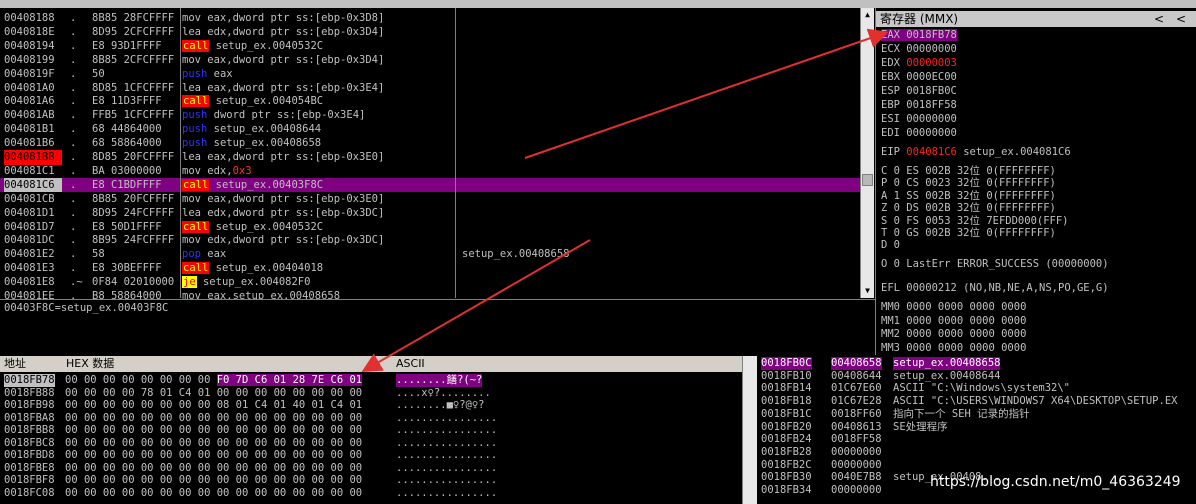 The width and height of the screenshot is (1196, 504). What do you see at coordinates (867, 291) in the screenshot?
I see `scroll-down-icon: ▼` at bounding box center [867, 291].